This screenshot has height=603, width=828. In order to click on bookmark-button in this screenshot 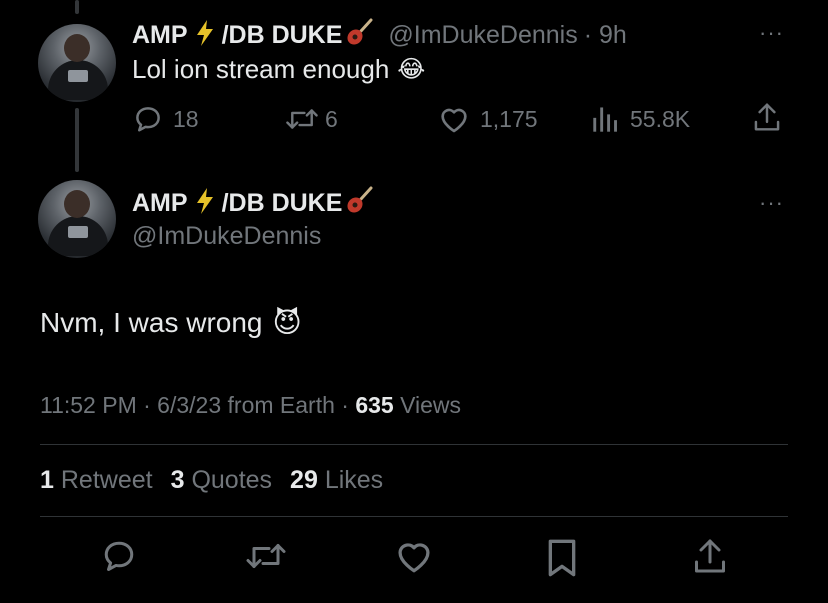, I will do `click(562, 560)`.